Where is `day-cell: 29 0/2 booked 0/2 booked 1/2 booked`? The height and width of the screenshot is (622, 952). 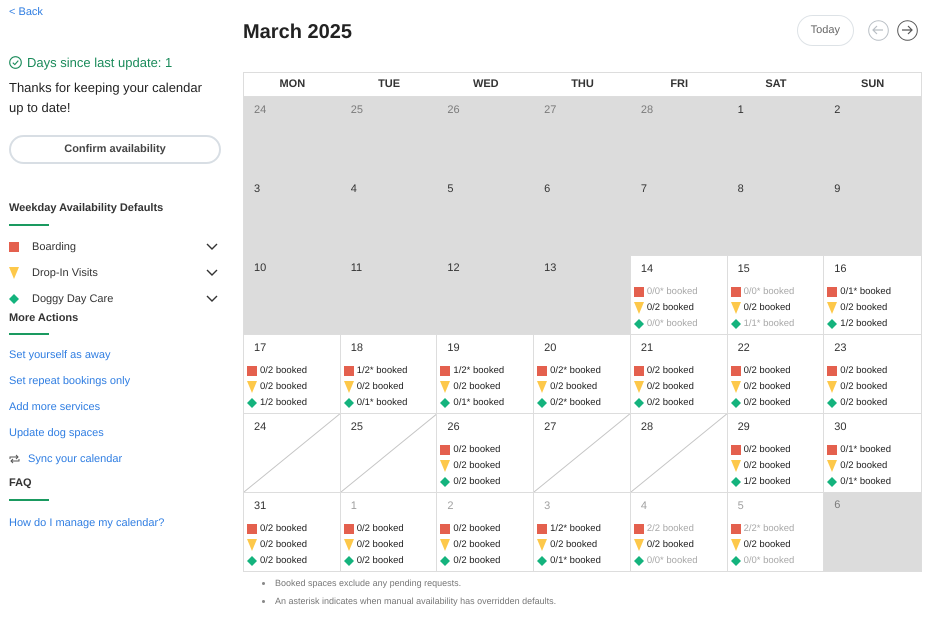 day-cell: 29 0/2 booked 0/2 booked 1/2 booked is located at coordinates (776, 452).